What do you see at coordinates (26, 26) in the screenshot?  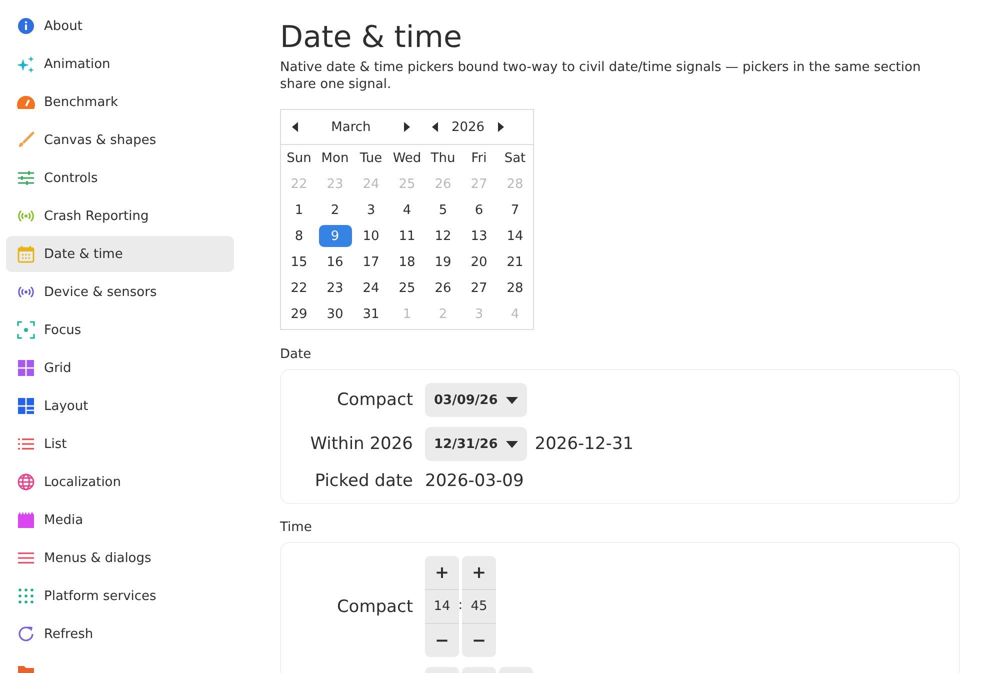 I see `info-icon` at bounding box center [26, 26].